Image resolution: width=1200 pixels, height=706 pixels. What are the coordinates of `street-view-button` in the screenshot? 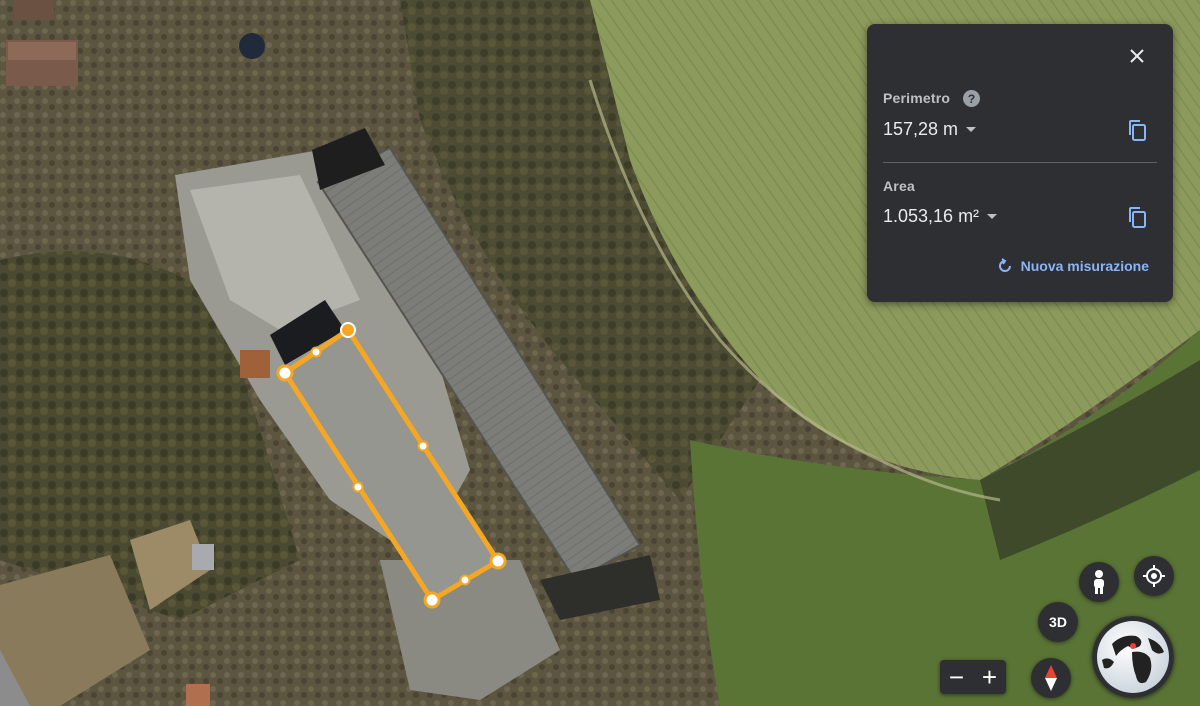 It's located at (1099, 582).